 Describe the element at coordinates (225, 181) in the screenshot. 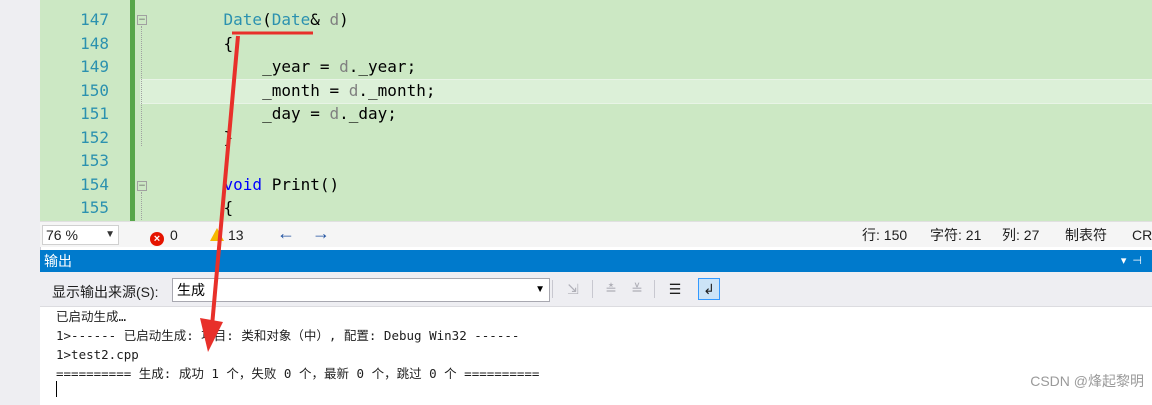

I see `annotation-arrow-shaft` at that location.